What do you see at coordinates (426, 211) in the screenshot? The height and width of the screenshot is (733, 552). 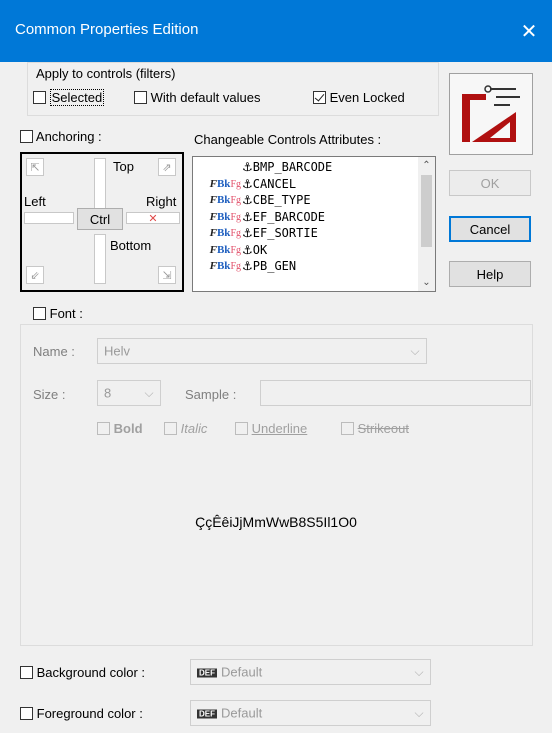 I see `scroll-thumb` at bounding box center [426, 211].